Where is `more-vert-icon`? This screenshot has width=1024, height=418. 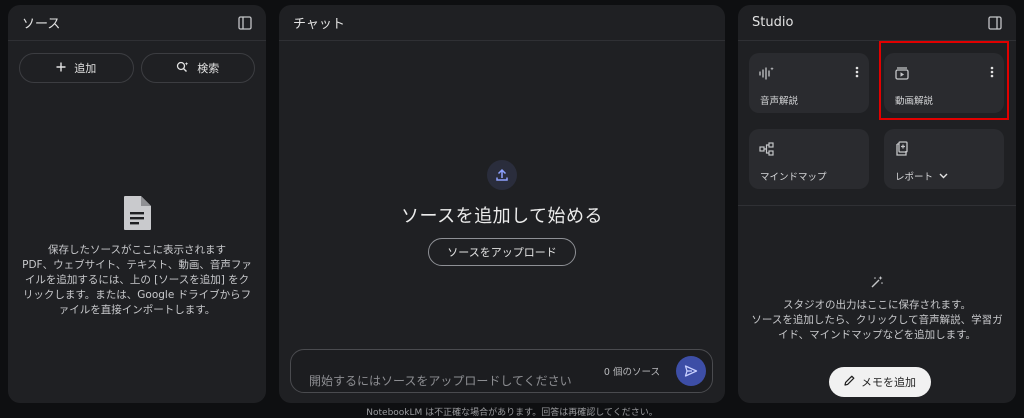 more-vert-icon is located at coordinates (857, 72).